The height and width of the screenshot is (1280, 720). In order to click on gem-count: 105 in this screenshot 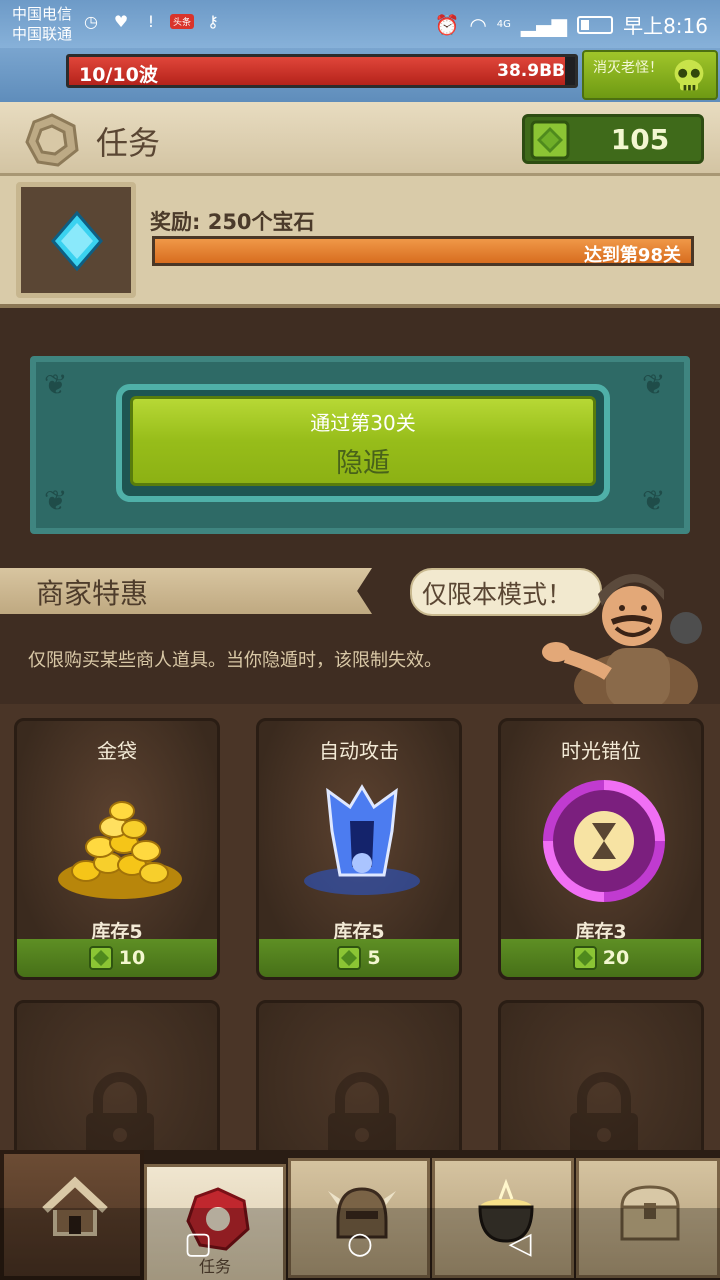, I will do `click(640, 139)`.